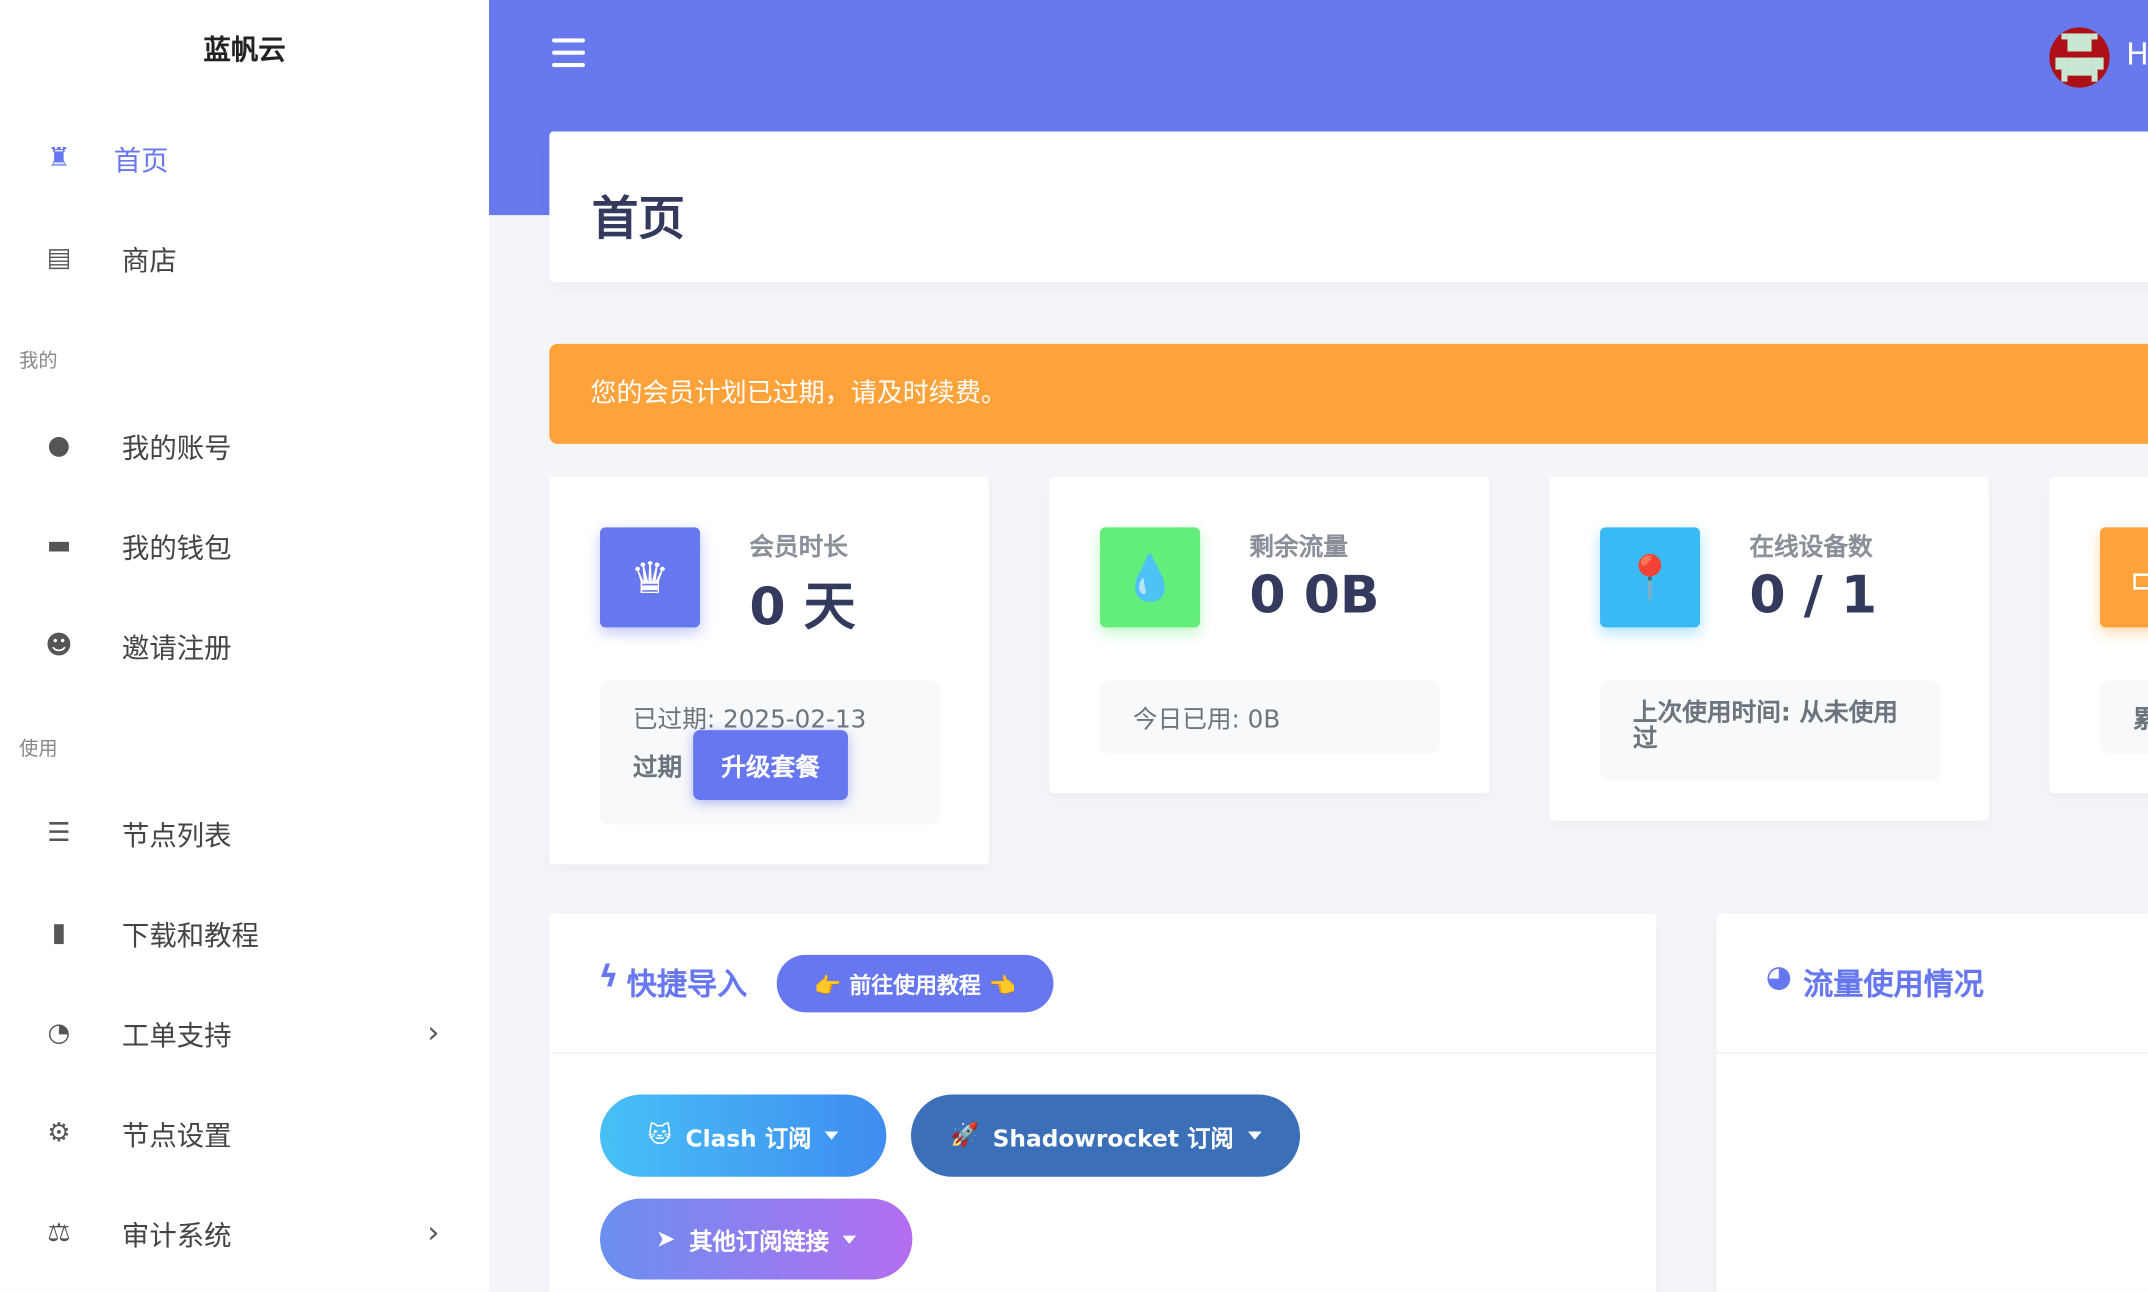  Describe the element at coordinates (769, 670) in the screenshot. I see `stat-card-membership: ♛ 会员时长 0 天 已过期: 2025-02-13 过期 升级套餐` at that location.